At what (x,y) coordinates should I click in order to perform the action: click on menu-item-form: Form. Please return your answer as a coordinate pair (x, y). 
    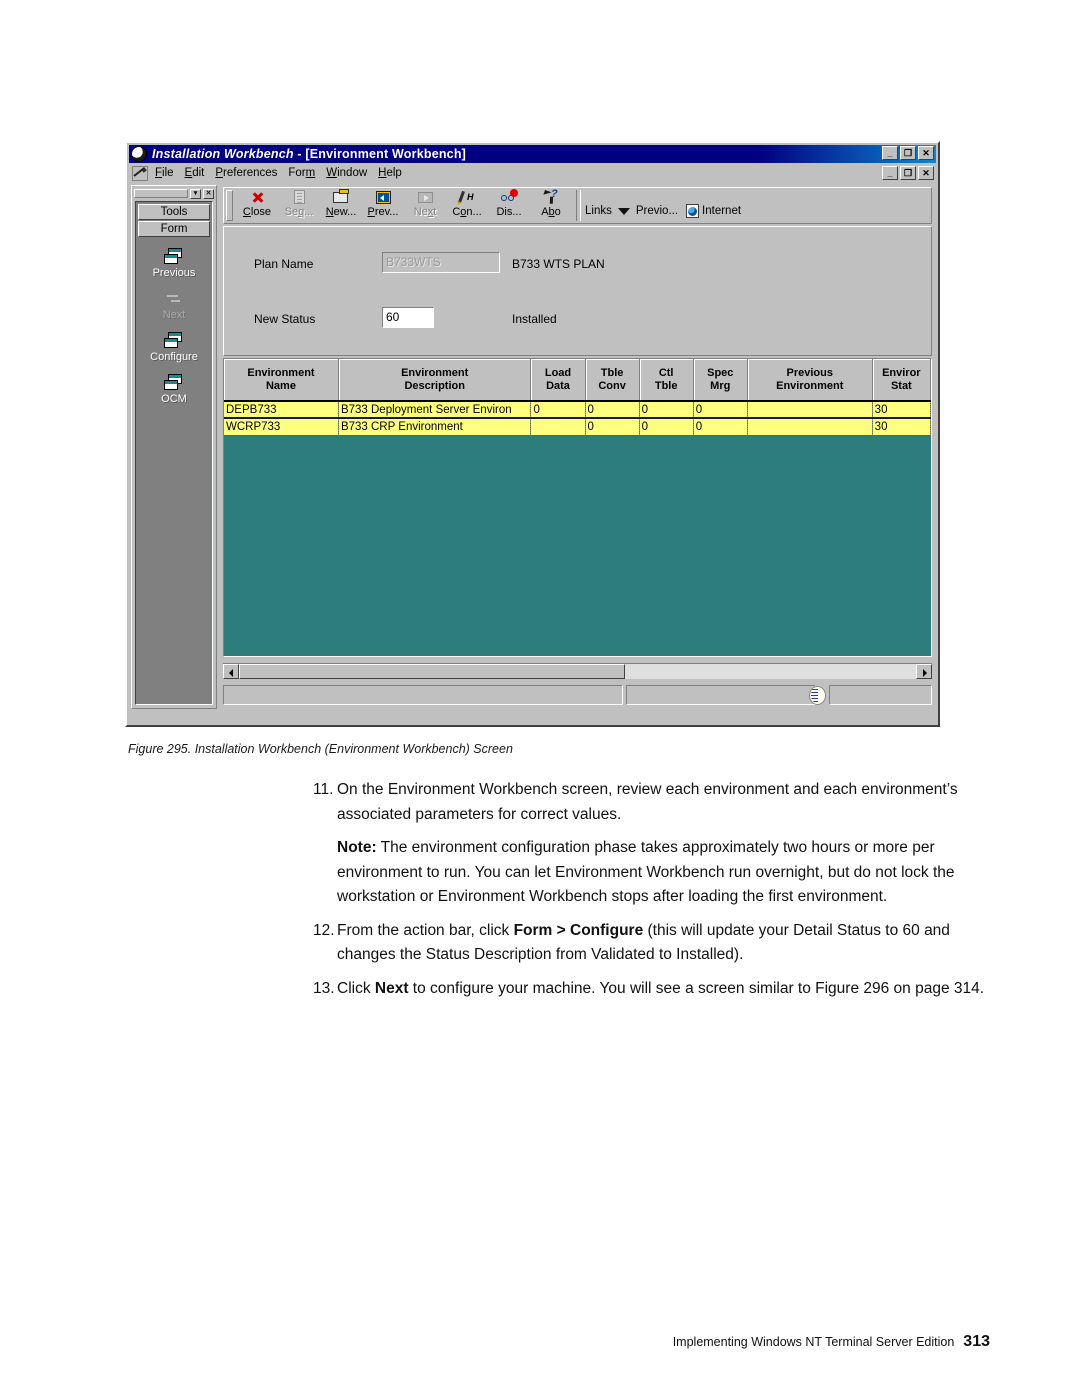
    Looking at the image, I should click on (301, 173).